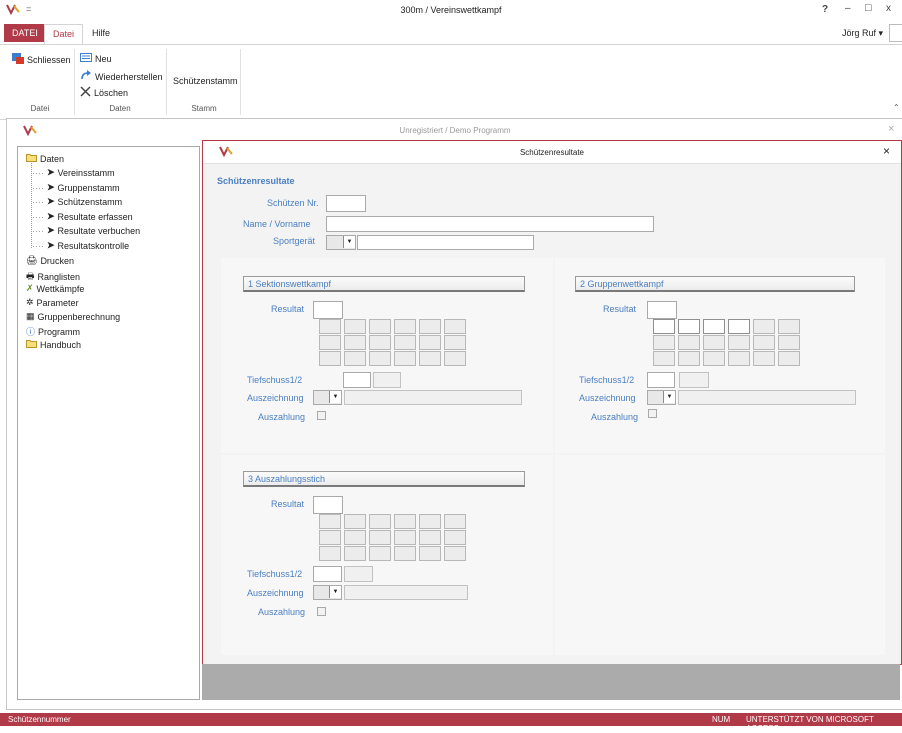 This screenshot has width=902, height=733. I want to click on nav-item-parameter: ✲ Parameter, so click(52, 302).